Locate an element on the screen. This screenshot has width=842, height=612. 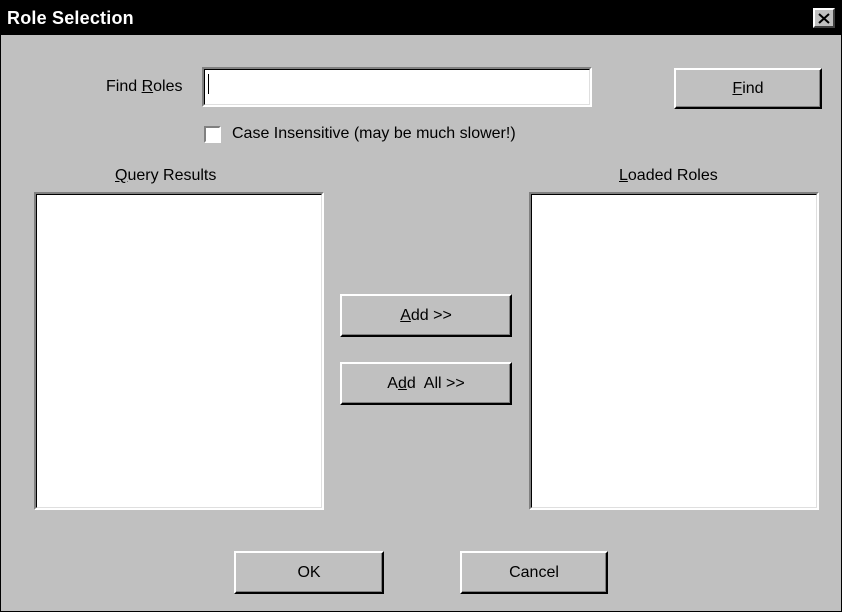
add-button: Add >> is located at coordinates (426, 315).